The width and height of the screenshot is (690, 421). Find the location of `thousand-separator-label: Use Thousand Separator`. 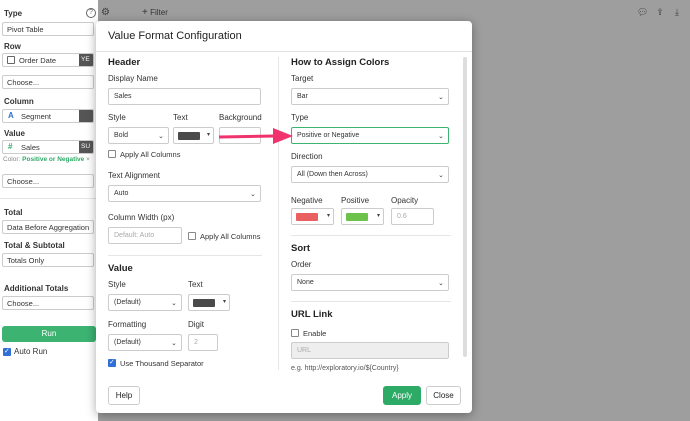

thousand-separator-label: Use Thousand Separator is located at coordinates (162, 363).